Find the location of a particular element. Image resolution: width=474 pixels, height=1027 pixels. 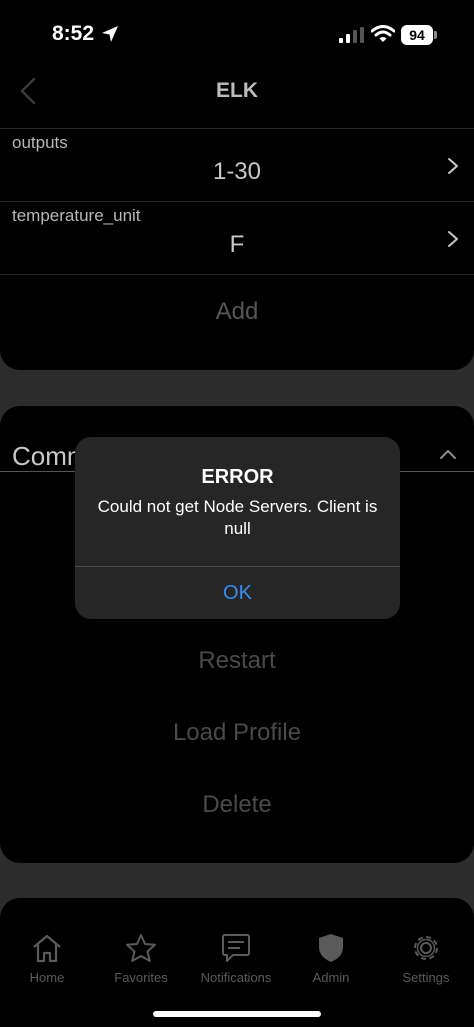

tab-label: Home is located at coordinates (47, 977).